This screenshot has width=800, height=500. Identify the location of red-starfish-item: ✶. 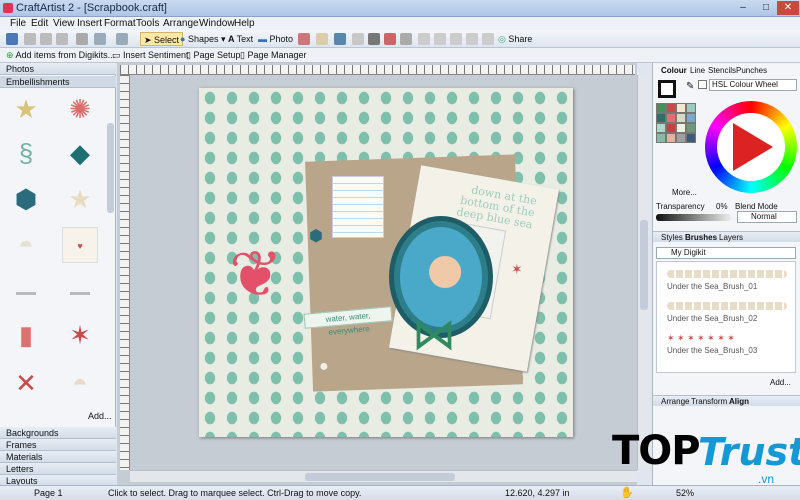
(80, 335).